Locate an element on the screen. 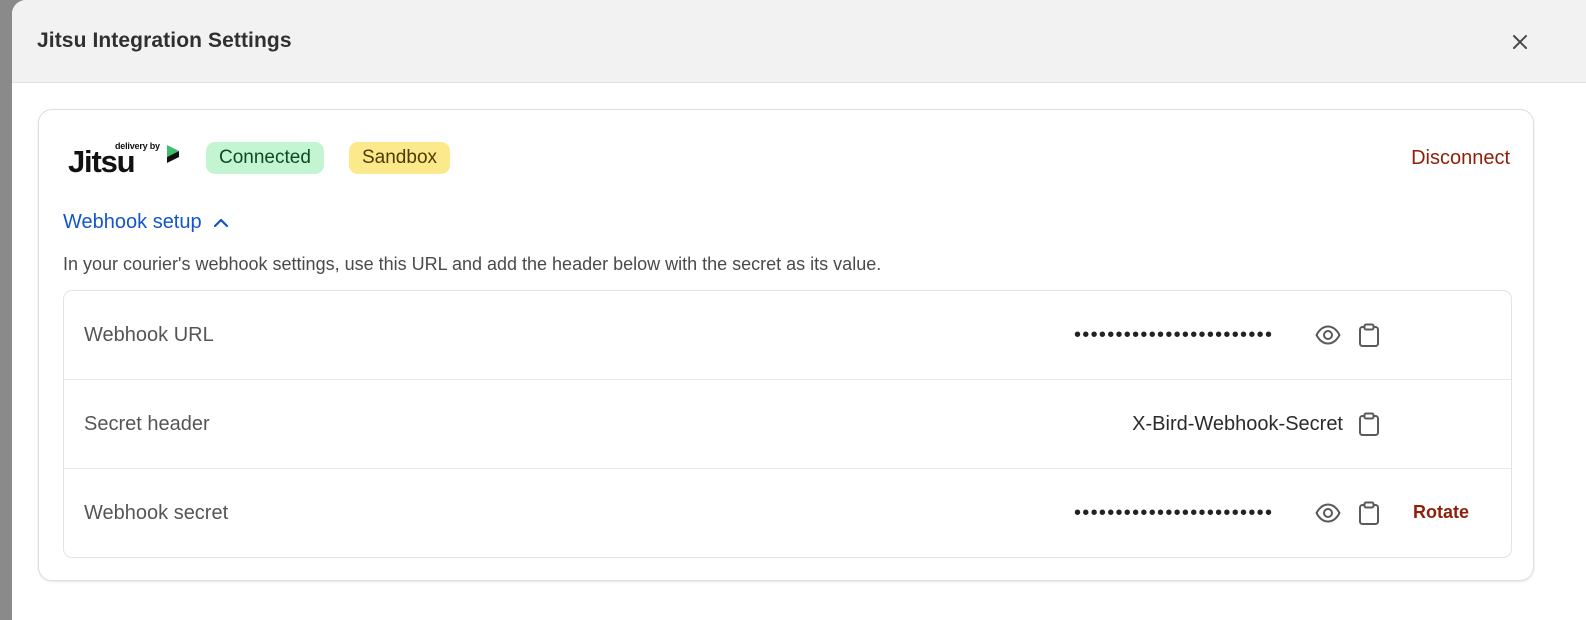  webhook-secret-label: Webhook secret is located at coordinates (156, 513).